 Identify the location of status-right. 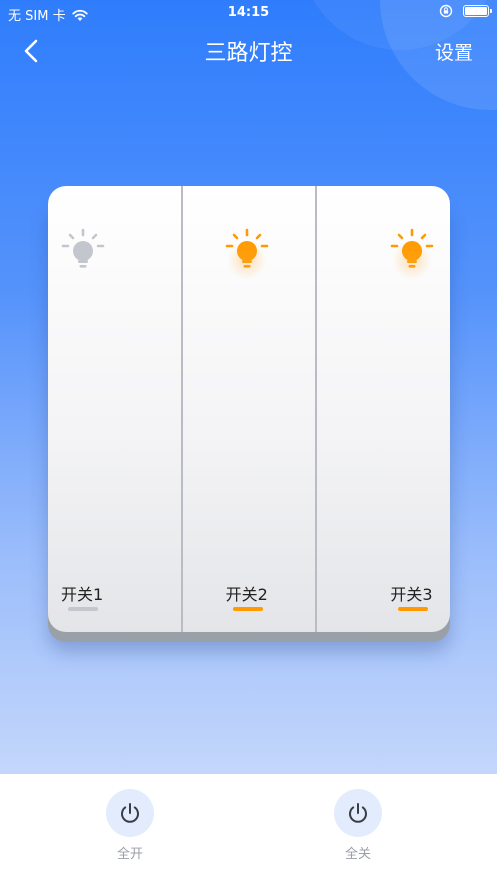
(465, 11).